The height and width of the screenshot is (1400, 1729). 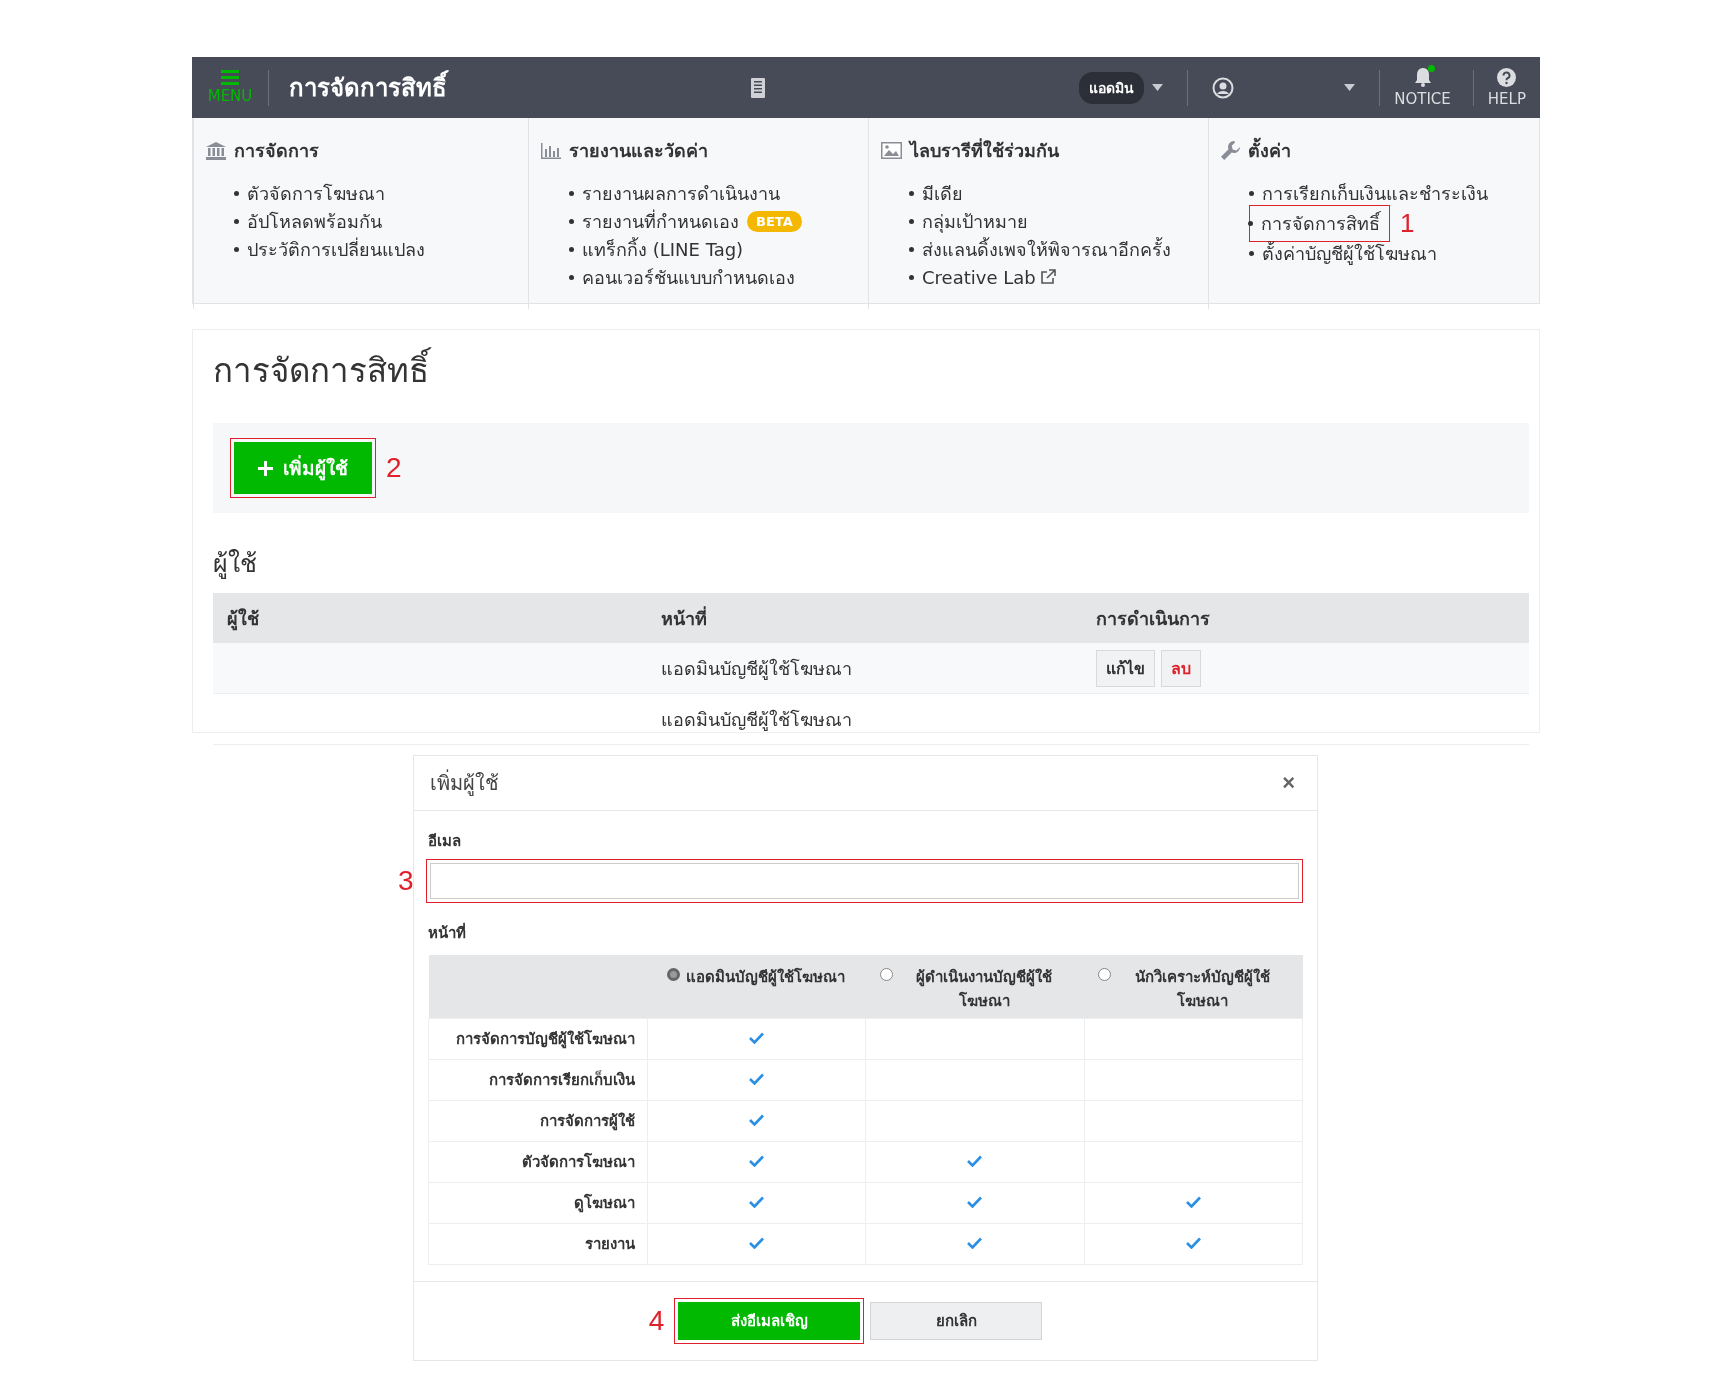 I want to click on bell-icon, so click(x=1422, y=77).